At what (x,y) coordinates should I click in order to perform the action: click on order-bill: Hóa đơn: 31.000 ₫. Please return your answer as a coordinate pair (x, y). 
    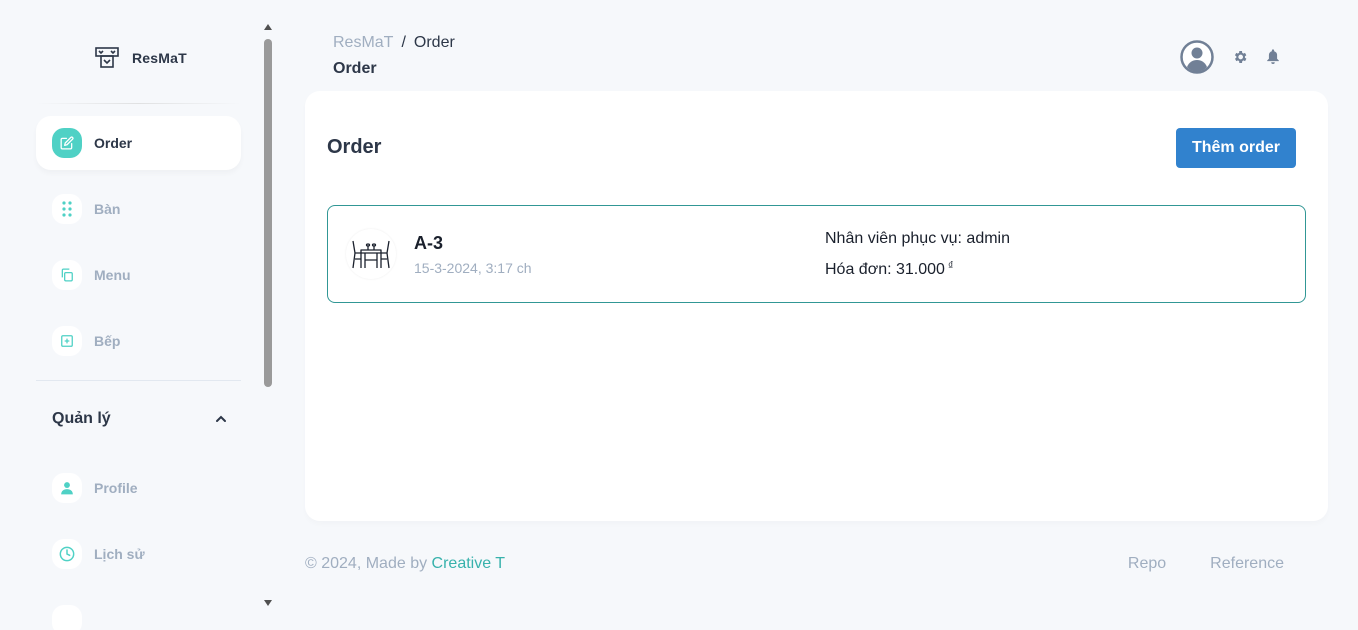
    Looking at the image, I should click on (889, 269).